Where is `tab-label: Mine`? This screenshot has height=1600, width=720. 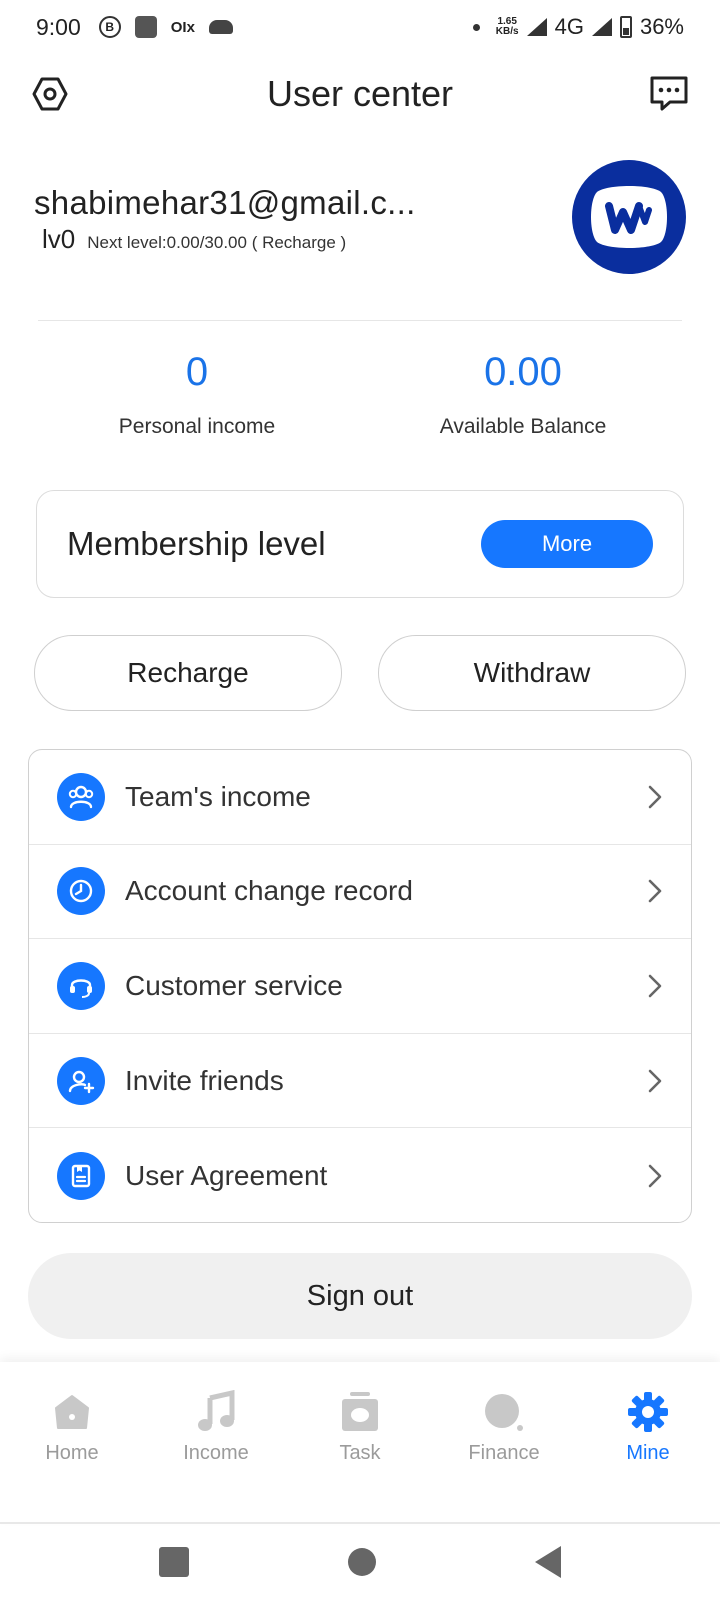
tab-label: Mine is located at coordinates (648, 1453).